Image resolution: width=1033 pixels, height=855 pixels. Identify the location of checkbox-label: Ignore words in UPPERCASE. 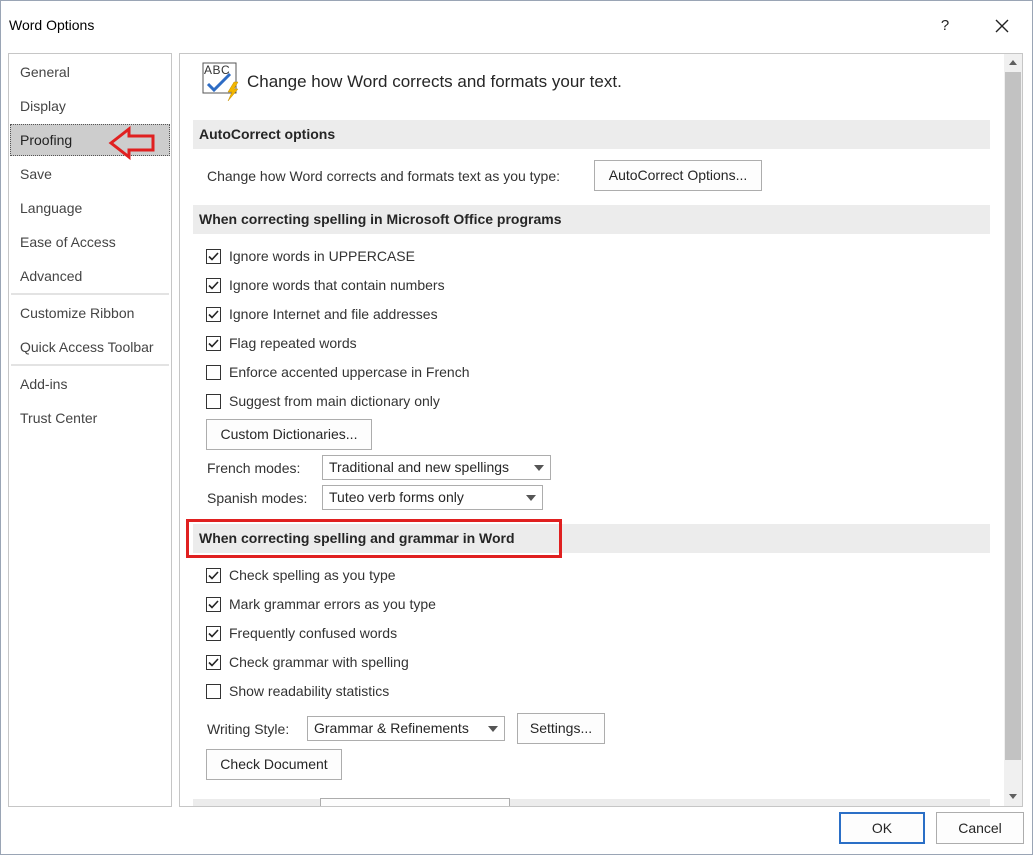
(322, 256).